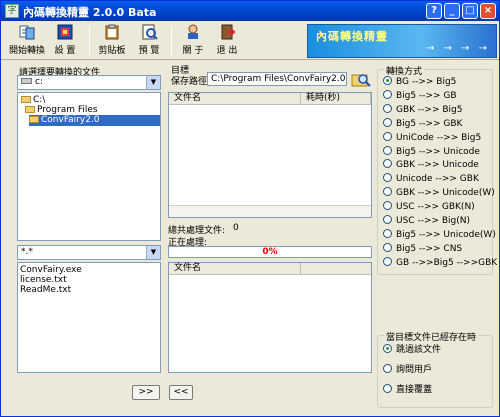 The width and height of the screenshot is (500, 417). I want to click on clipboard-icon, so click(112, 32).